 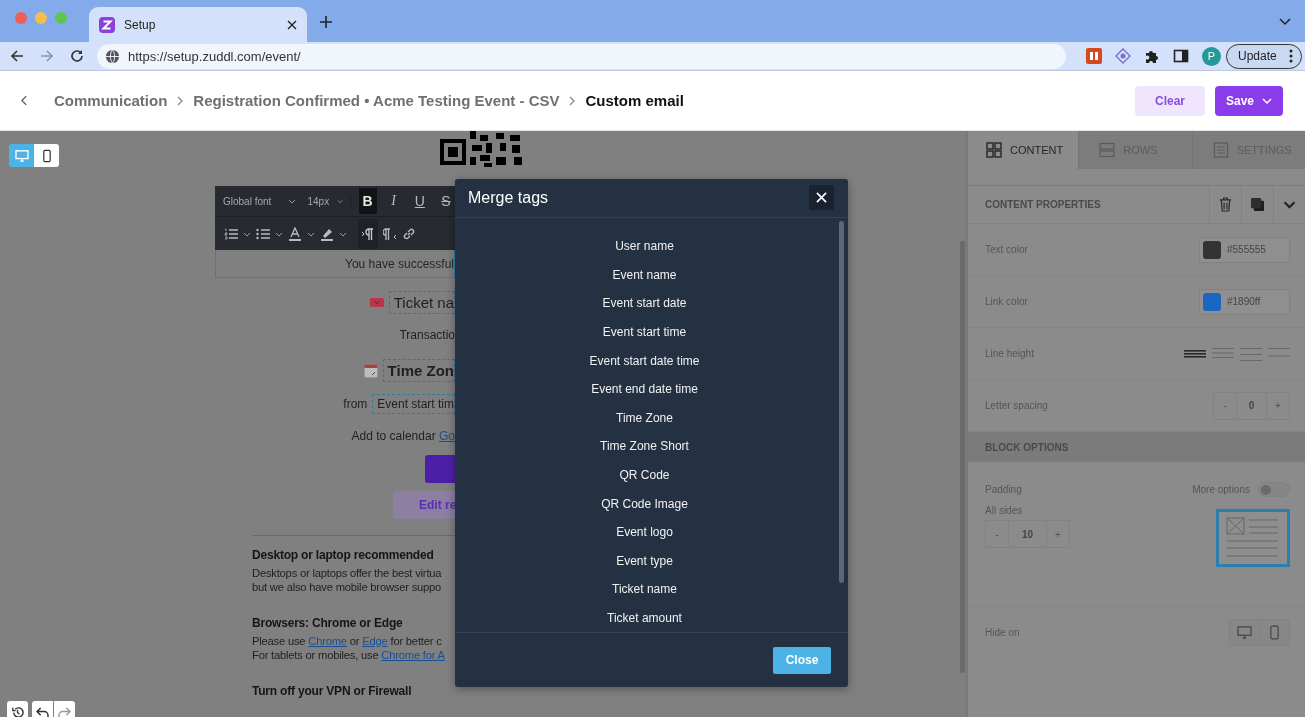 I want to click on section-heading: Desktop or laptop recommended, so click(x=343, y=555).